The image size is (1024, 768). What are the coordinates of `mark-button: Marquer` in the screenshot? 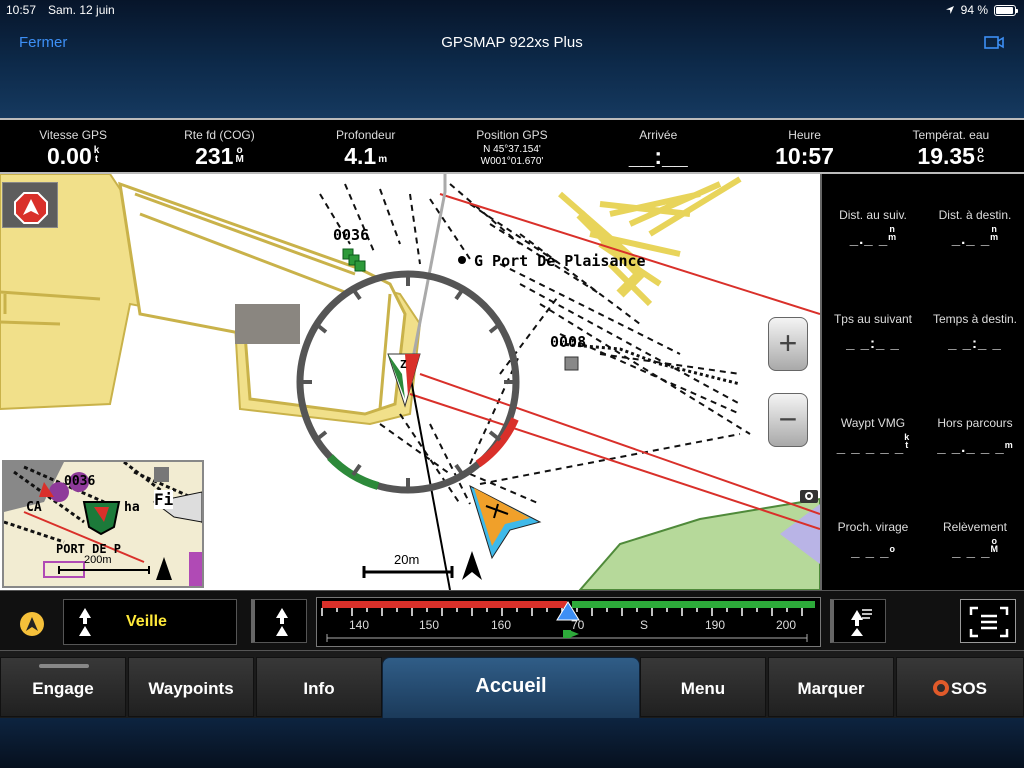 It's located at (831, 687).